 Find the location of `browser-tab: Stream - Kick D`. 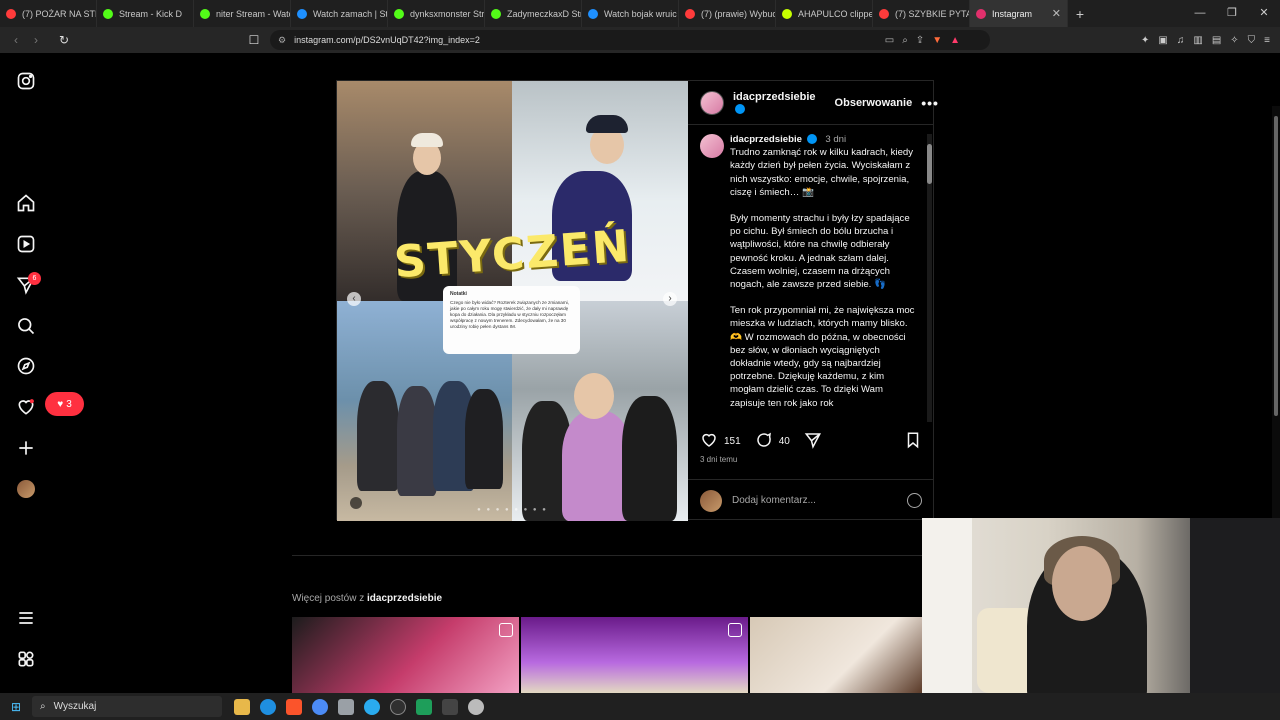

browser-tab: Stream - Kick D is located at coordinates (145, 13).